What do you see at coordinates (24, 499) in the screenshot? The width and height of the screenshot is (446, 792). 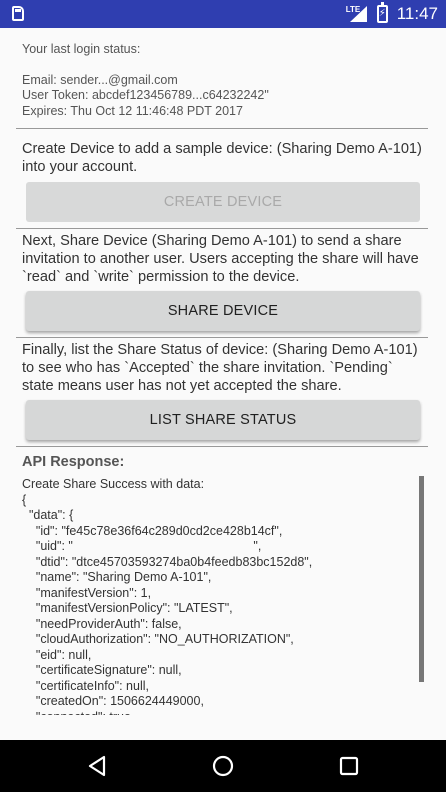 I see `api-response-line: {` at bounding box center [24, 499].